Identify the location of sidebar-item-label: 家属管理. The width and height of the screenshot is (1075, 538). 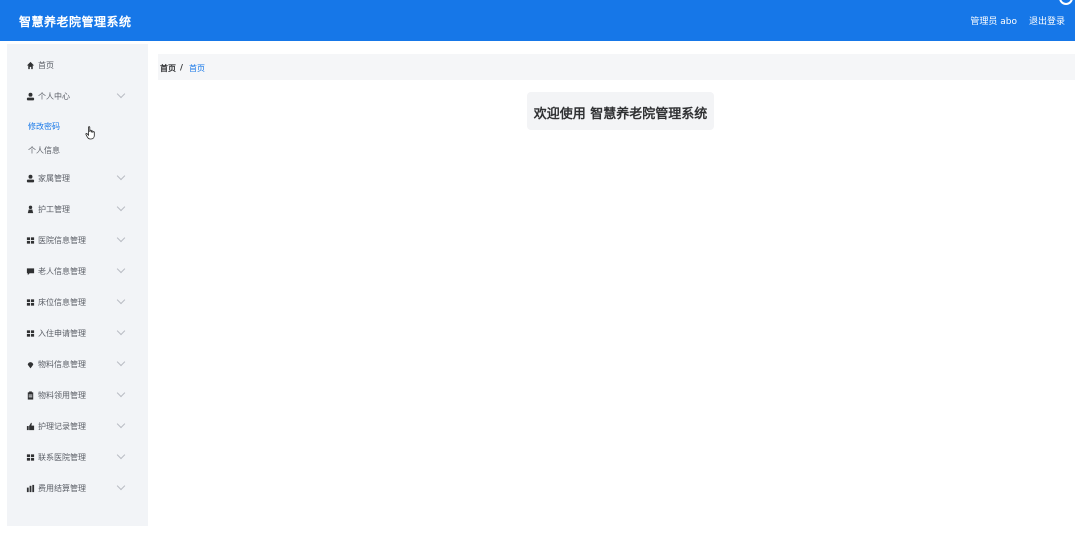
(54, 178).